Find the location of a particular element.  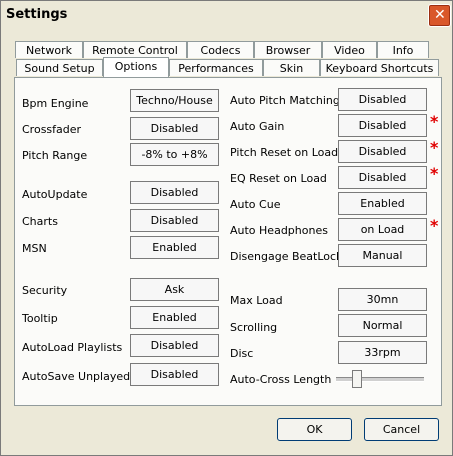

max-load-label: Max Load is located at coordinates (256, 300).